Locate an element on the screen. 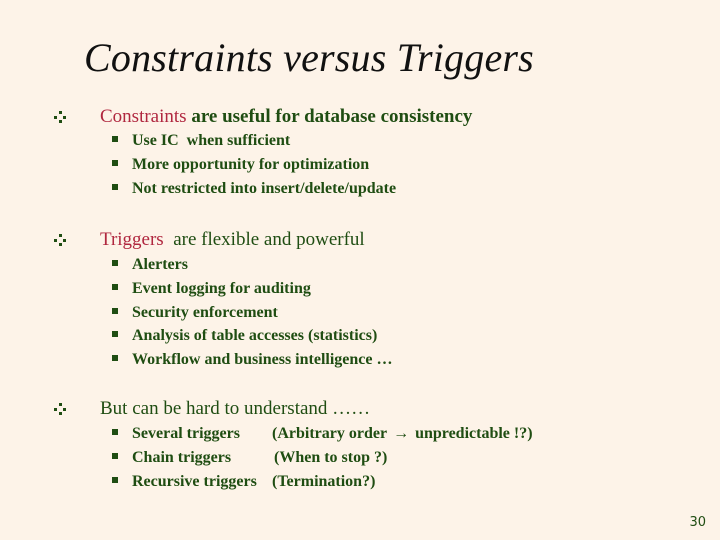 The height and width of the screenshot is (540, 720). sub-item: Not restricted into insert/delete/update is located at coordinates (254, 189).